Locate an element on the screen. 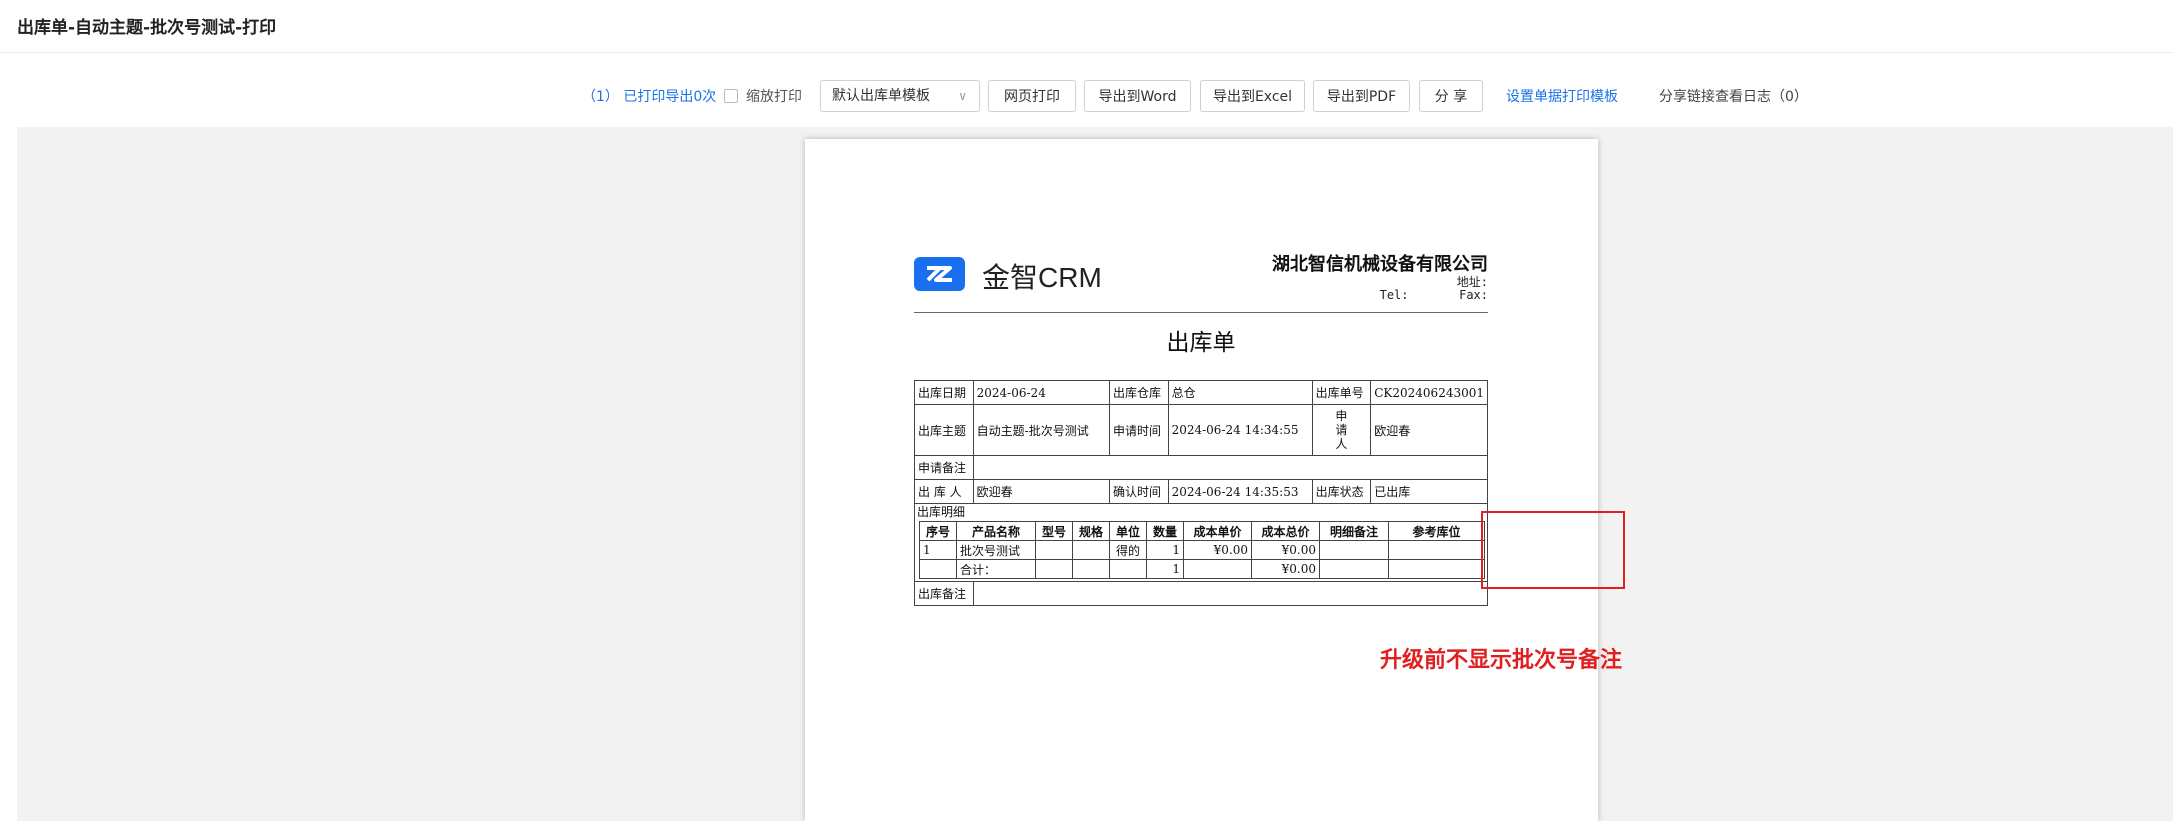 This screenshot has width=2173, height=821. detail-header-row: 序号 产品名称 型号 规格 单位 数量 成本单价 成本总价 明细备注 参考库位 is located at coordinates (1202, 531).